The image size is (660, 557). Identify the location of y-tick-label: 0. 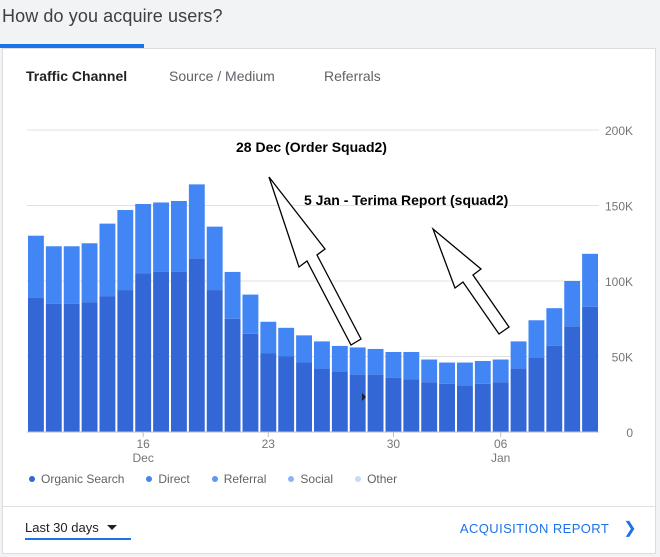
(629, 433).